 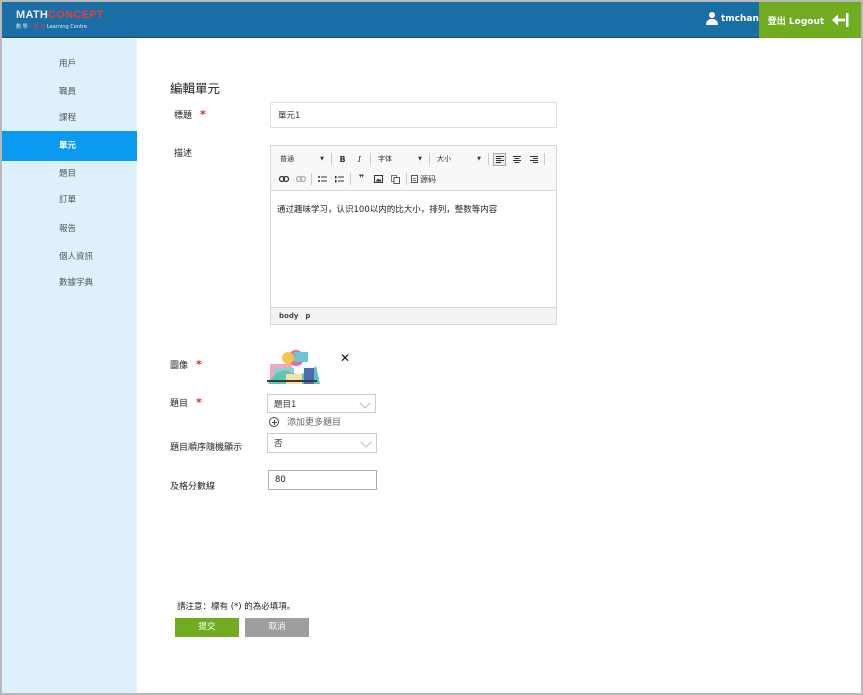 I want to click on format-select: 普通 ▼, so click(x=302, y=159).